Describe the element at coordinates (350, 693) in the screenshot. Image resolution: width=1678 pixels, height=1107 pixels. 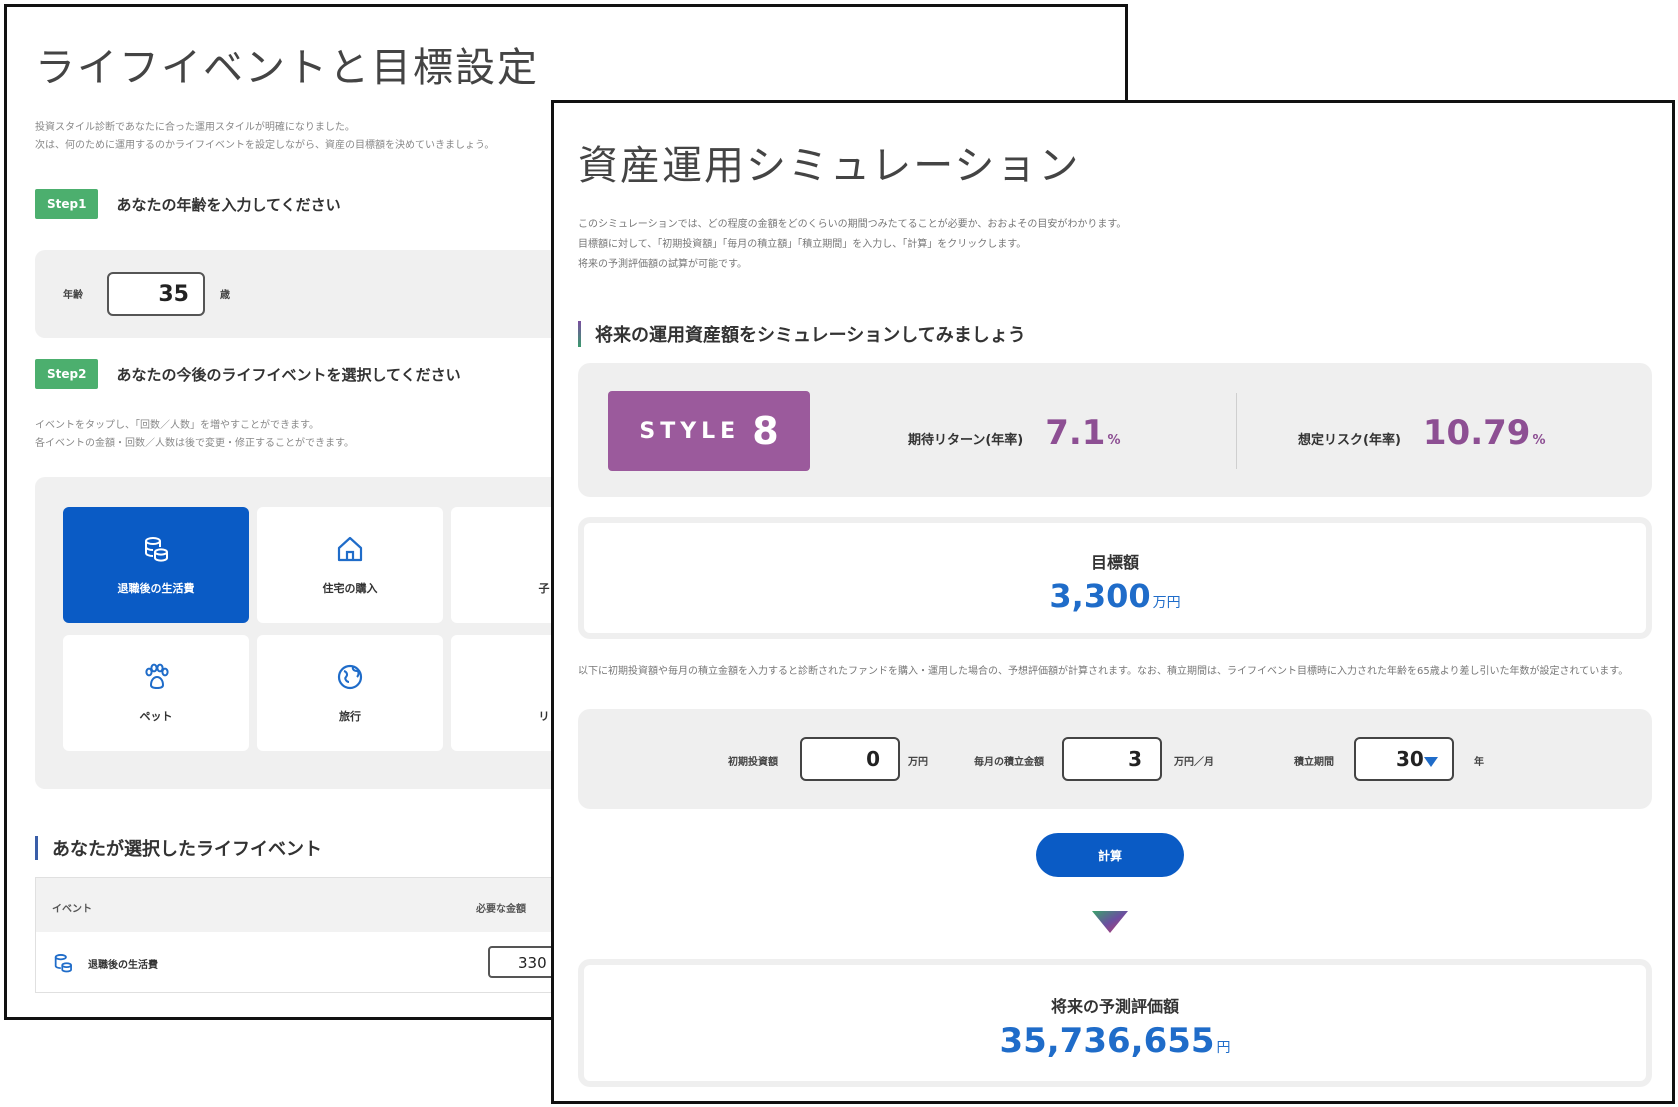
I see `event-card-travel: 旅行` at that location.